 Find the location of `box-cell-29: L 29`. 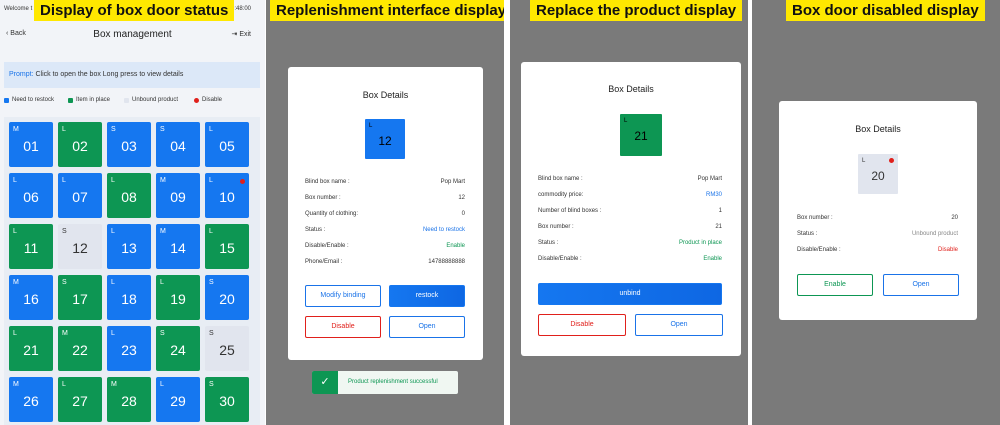

box-cell-29: L 29 is located at coordinates (178, 399).